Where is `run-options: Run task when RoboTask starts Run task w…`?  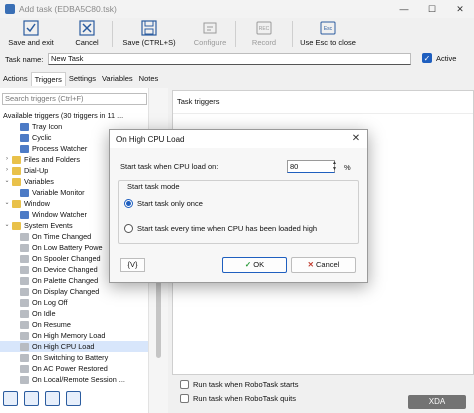 run-options: Run task when RoboTask starts Run task w… is located at coordinates (239, 391).